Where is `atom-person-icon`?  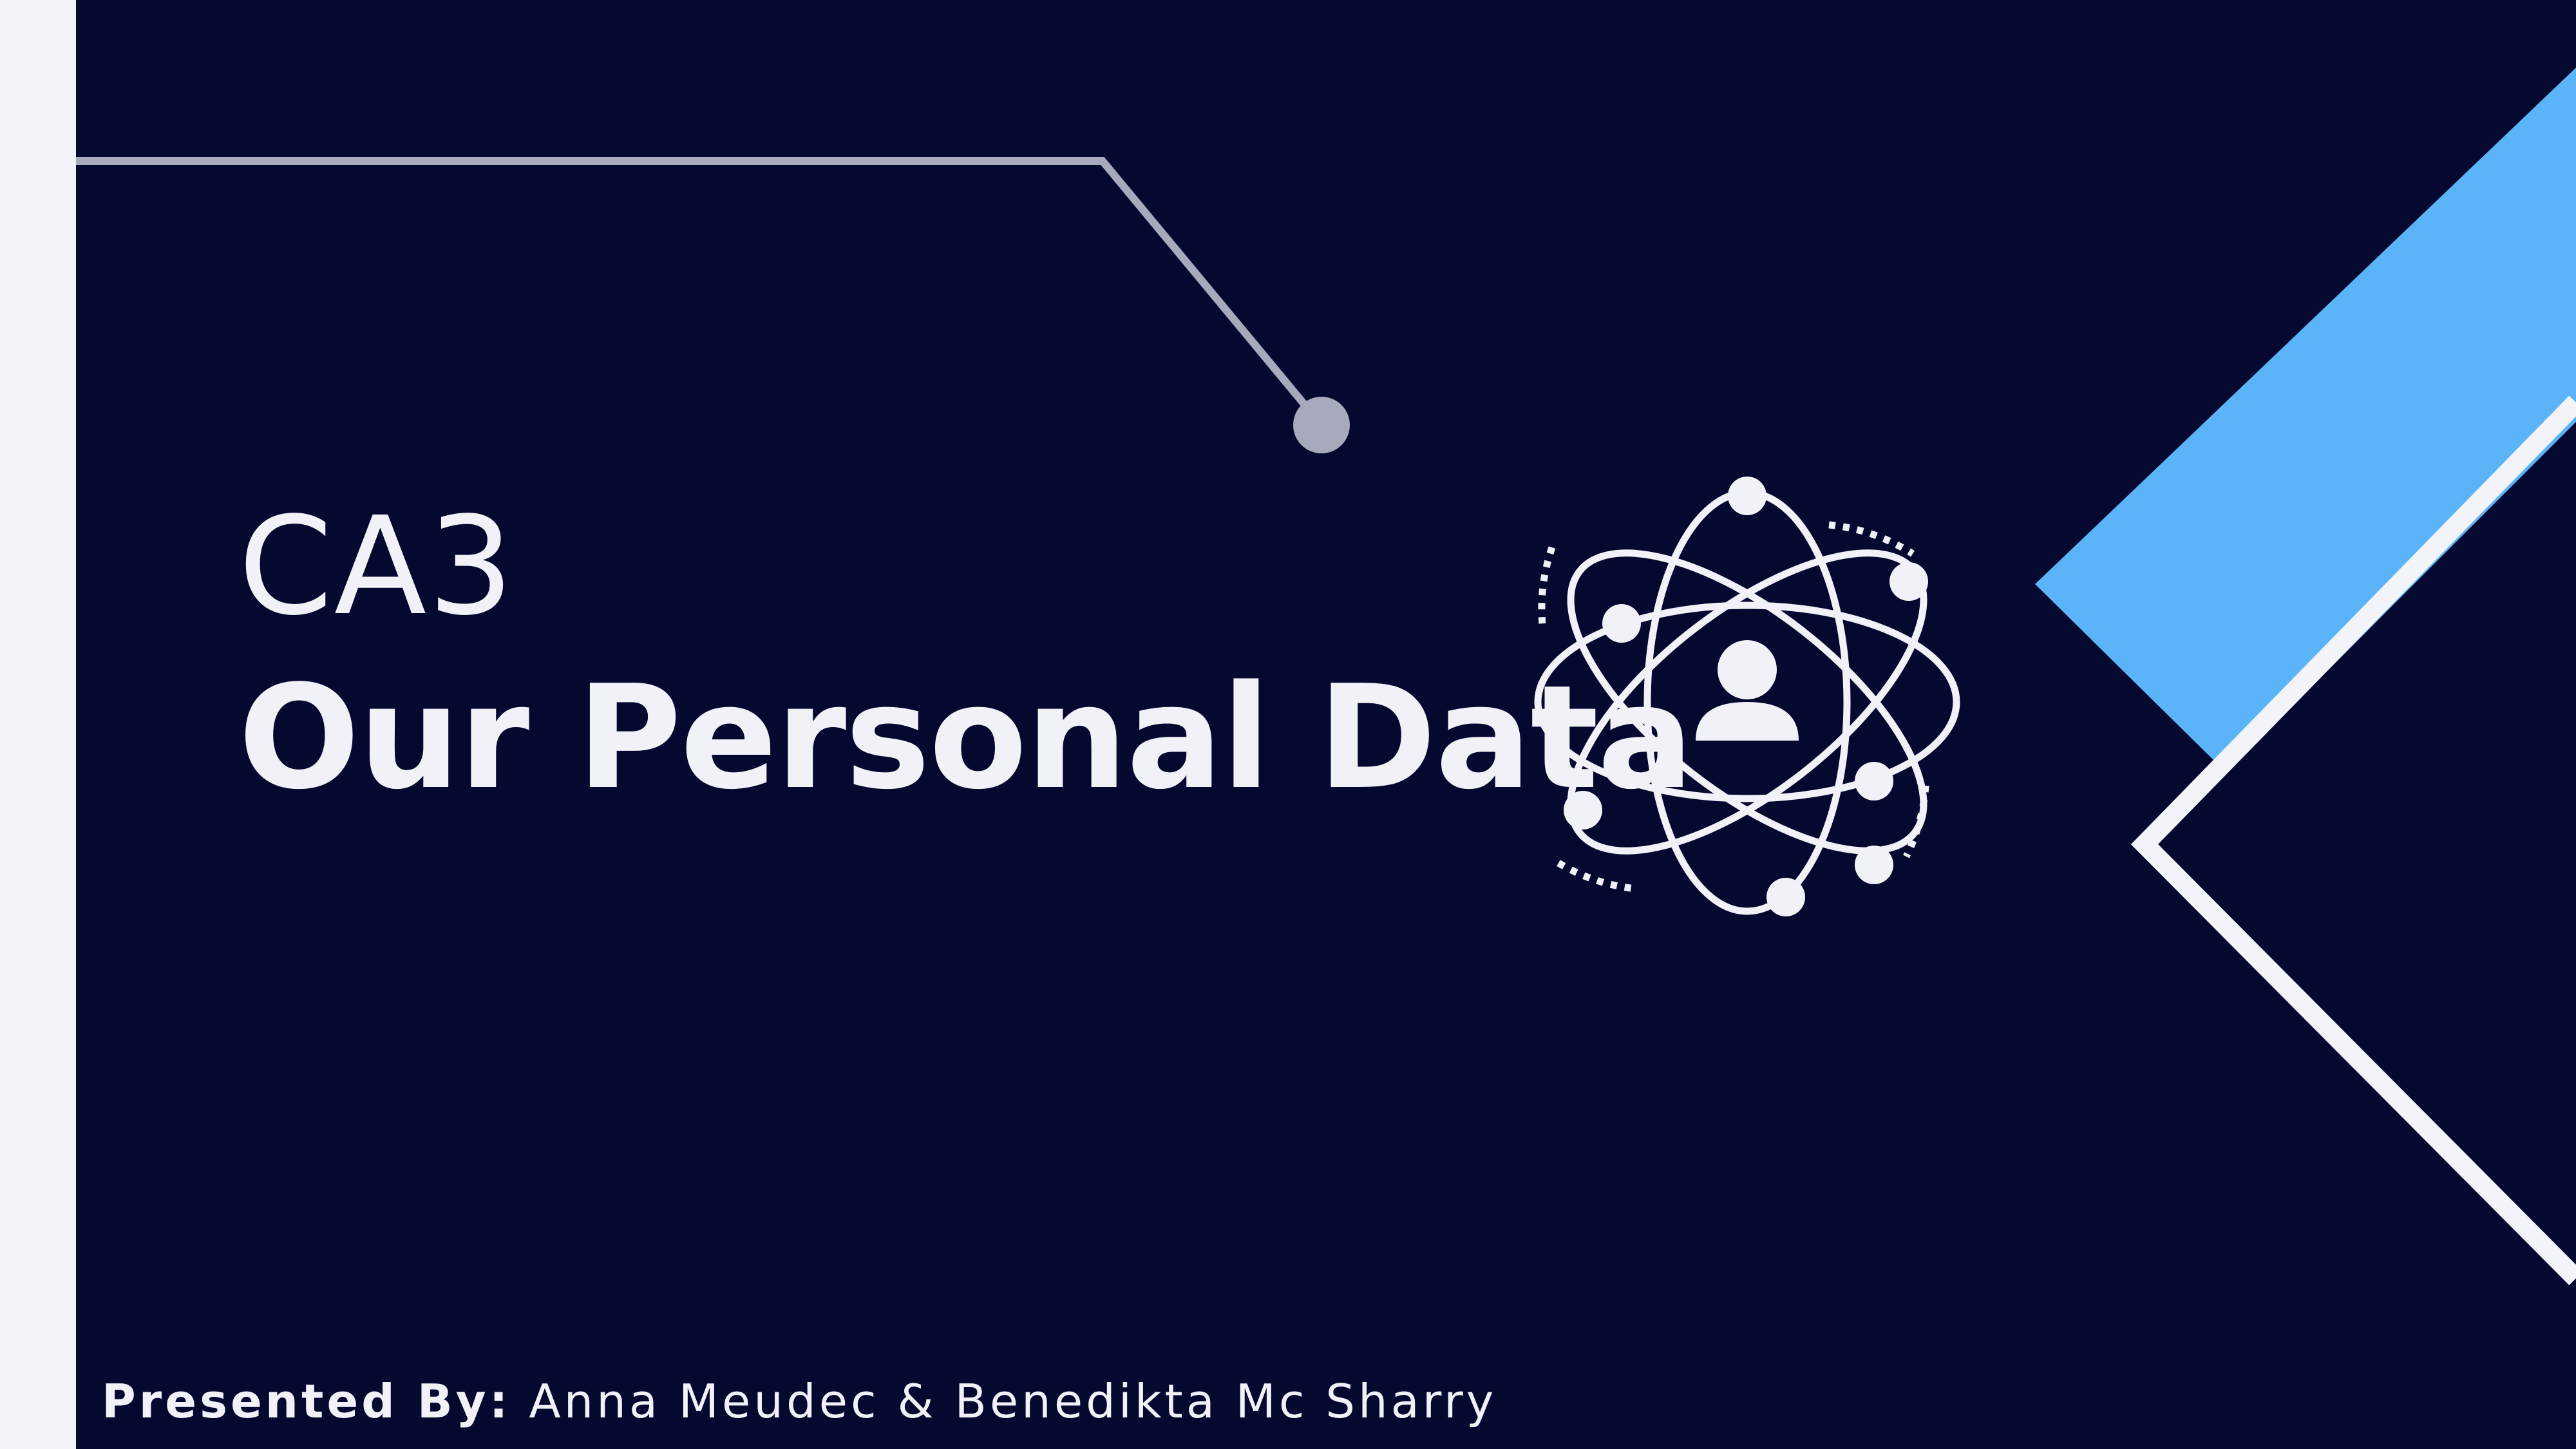 atom-person-icon is located at coordinates (1745, 695).